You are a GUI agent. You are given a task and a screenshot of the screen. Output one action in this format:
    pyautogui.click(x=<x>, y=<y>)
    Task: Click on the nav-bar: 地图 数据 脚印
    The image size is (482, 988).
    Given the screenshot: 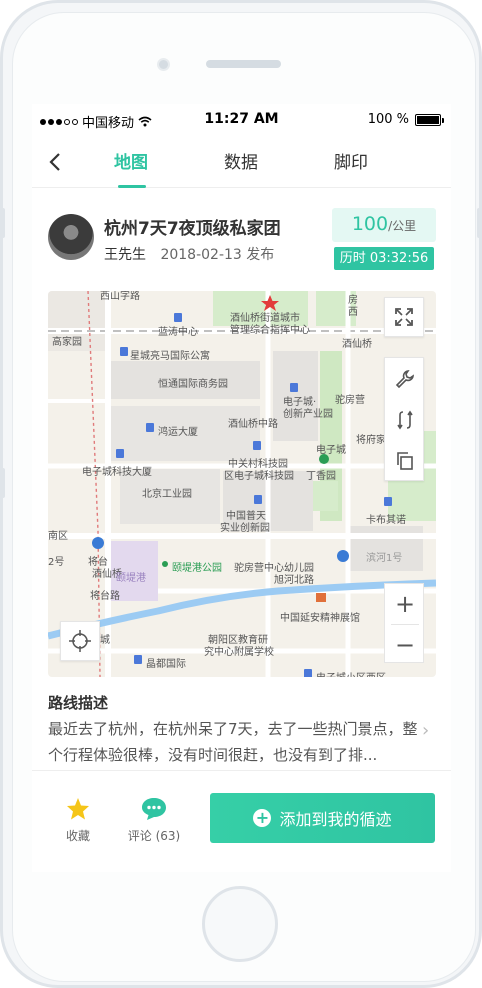 What is the action you would take?
    pyautogui.click(x=241, y=163)
    